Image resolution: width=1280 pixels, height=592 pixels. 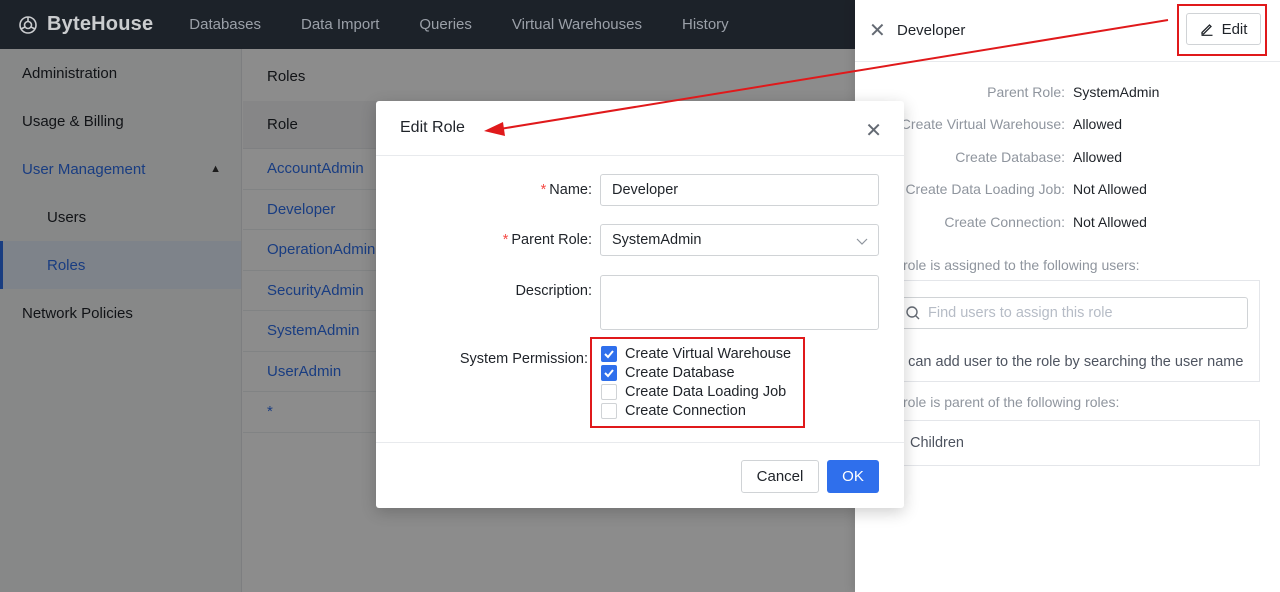 What do you see at coordinates (680, 373) in the screenshot?
I see `permission-label: Create Database` at bounding box center [680, 373].